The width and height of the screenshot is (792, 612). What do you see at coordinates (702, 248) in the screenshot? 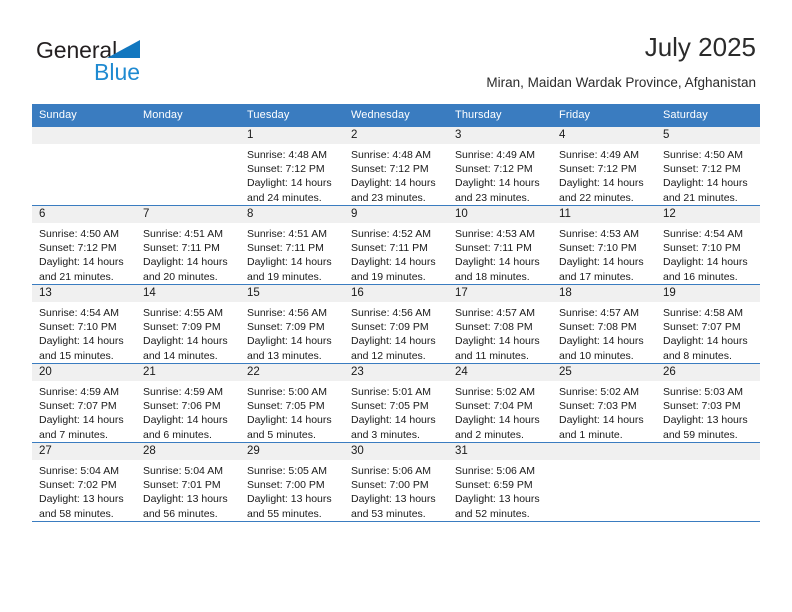
I see `sunset-text: Sunset: 7:10 PM` at bounding box center [702, 248].